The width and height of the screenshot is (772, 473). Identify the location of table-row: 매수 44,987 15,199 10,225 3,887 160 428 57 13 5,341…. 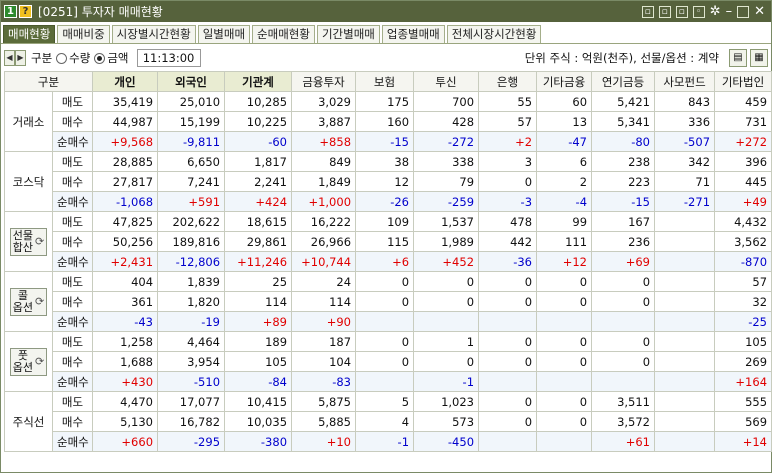
(388, 121).